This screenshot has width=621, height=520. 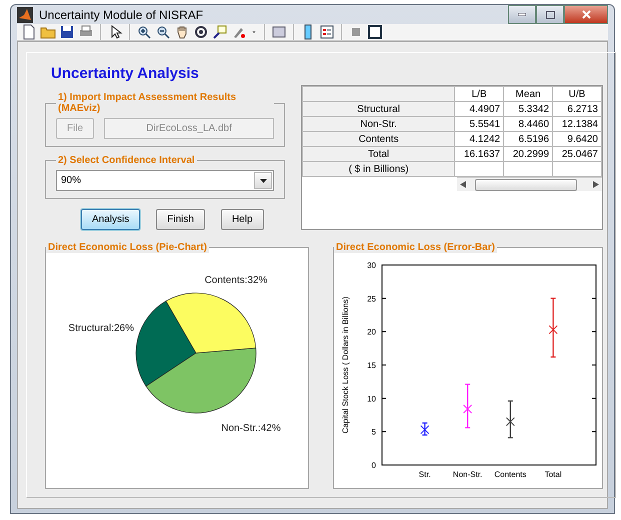 I want to click on minimize-icon, so click(x=522, y=14).